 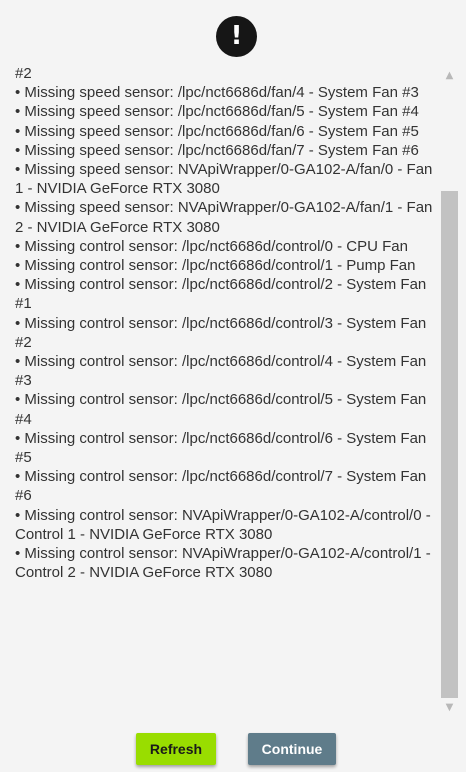 I want to click on continue-button: Continue, so click(x=292, y=749).